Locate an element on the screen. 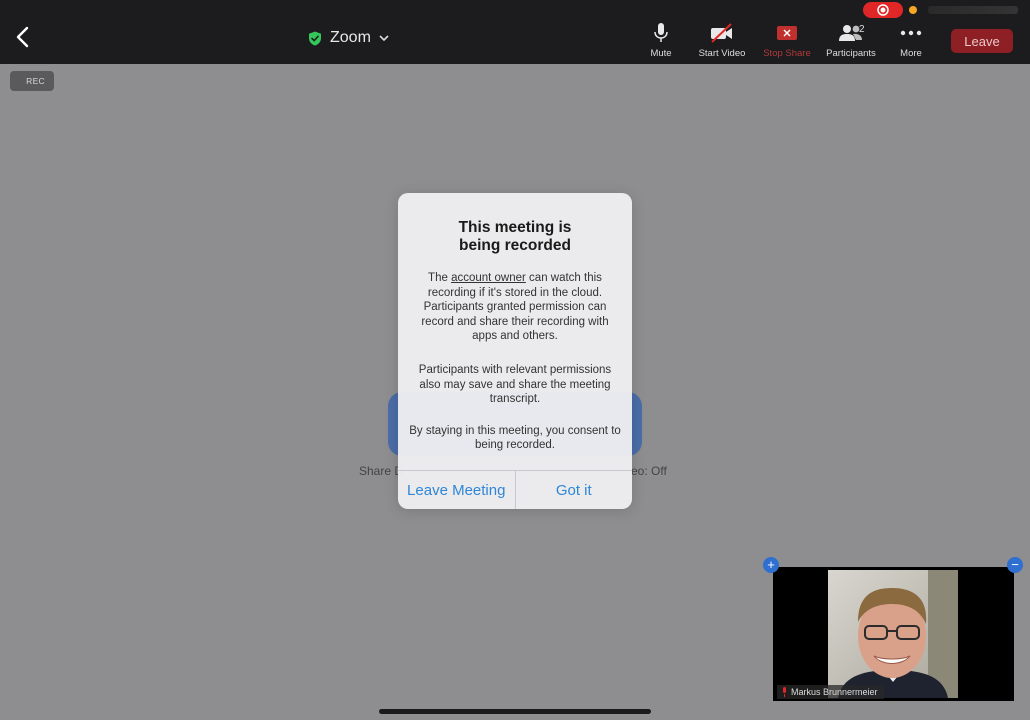 The image size is (1030, 720). video-status-label: eo: Off is located at coordinates (649, 471).